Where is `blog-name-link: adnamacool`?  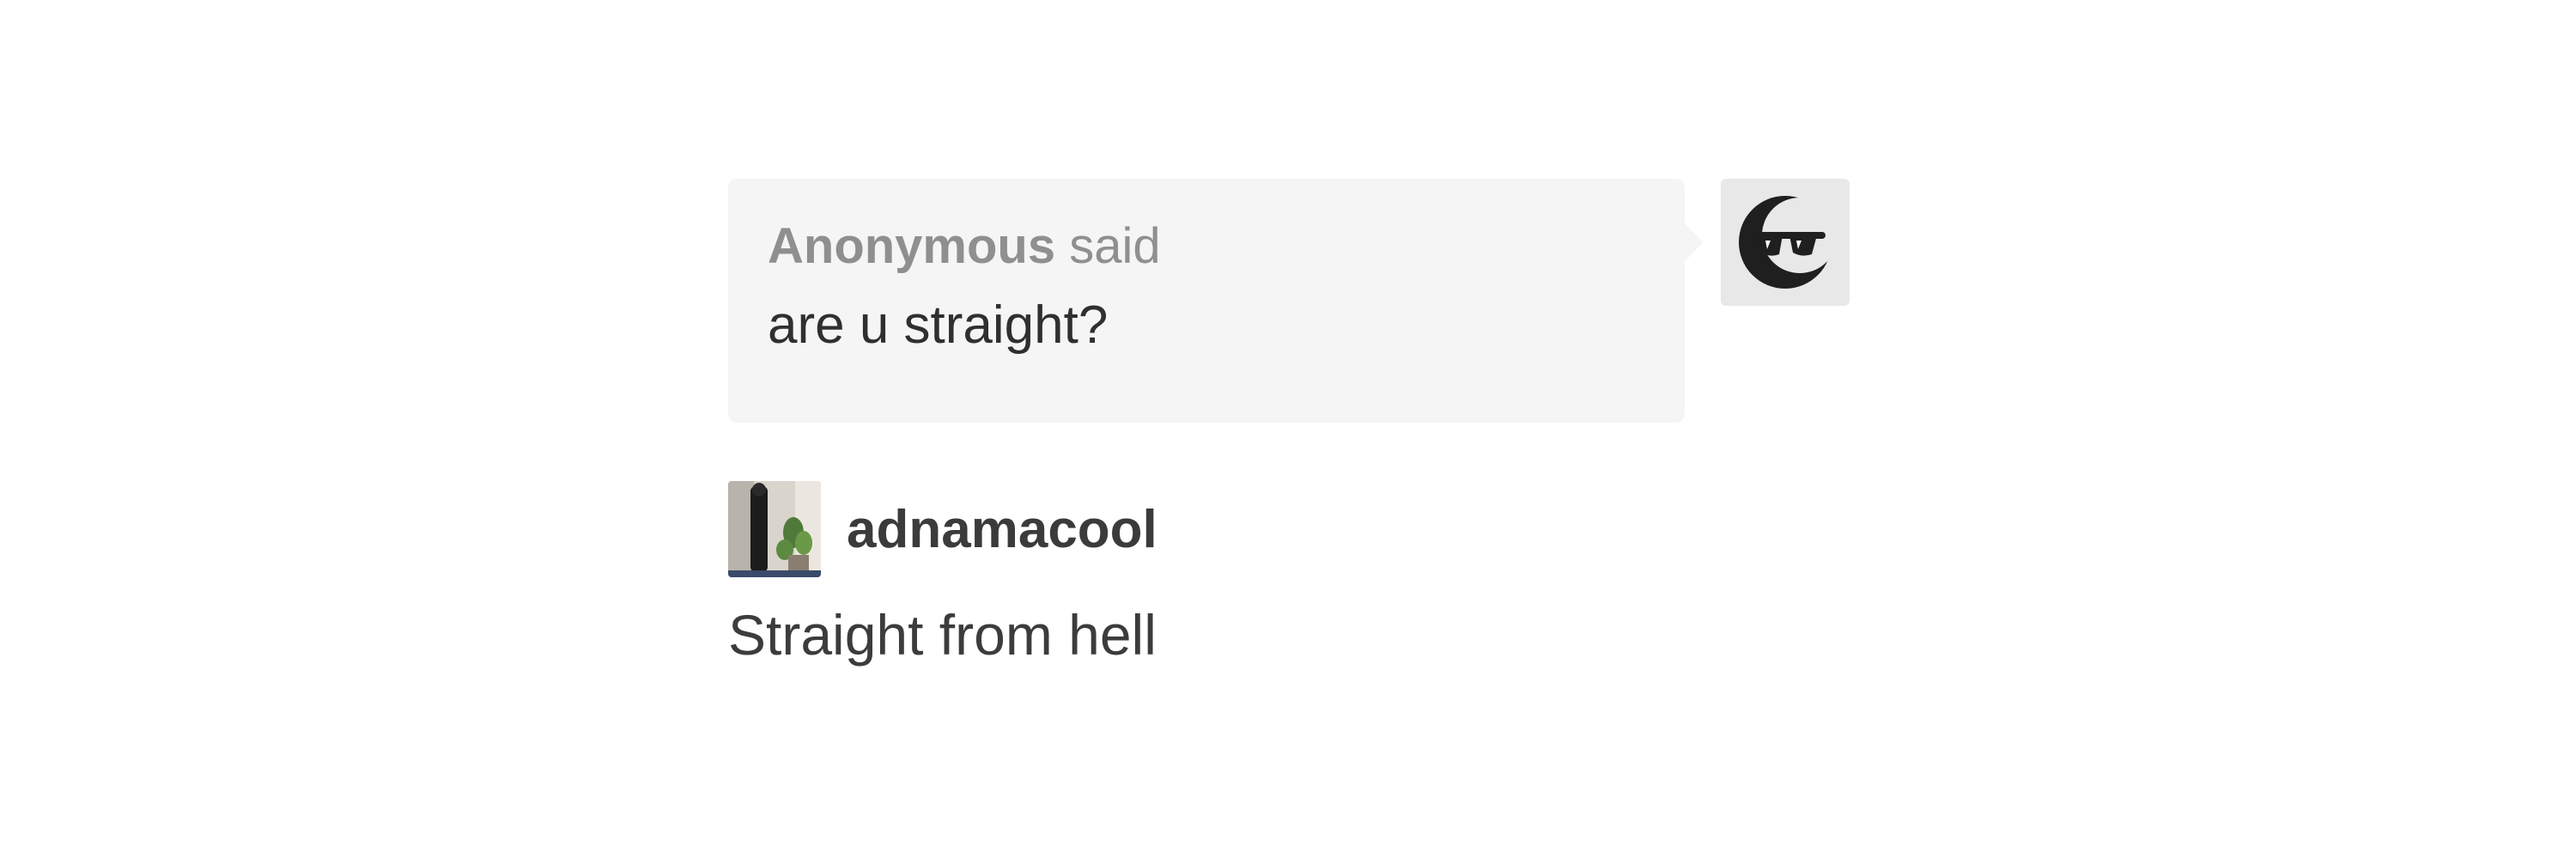 blog-name-link: adnamacool is located at coordinates (1002, 529).